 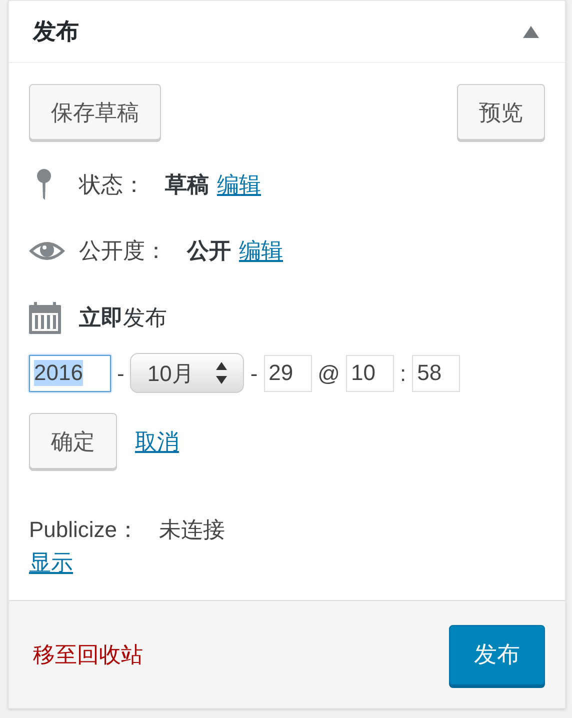 What do you see at coordinates (88, 654) in the screenshot?
I see `trash-link: 移至回收站` at bounding box center [88, 654].